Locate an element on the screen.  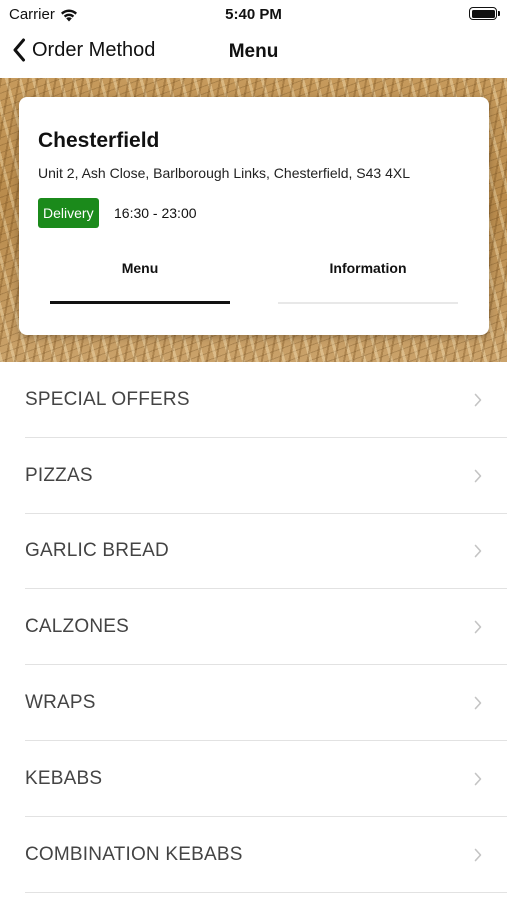
status-bar: Carrier 5:40 PM is located at coordinates (253, 14).